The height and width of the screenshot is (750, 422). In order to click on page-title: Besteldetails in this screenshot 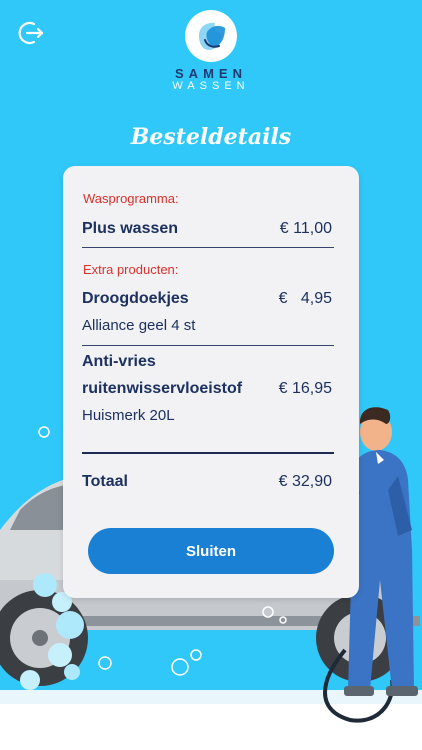, I will do `click(211, 137)`.